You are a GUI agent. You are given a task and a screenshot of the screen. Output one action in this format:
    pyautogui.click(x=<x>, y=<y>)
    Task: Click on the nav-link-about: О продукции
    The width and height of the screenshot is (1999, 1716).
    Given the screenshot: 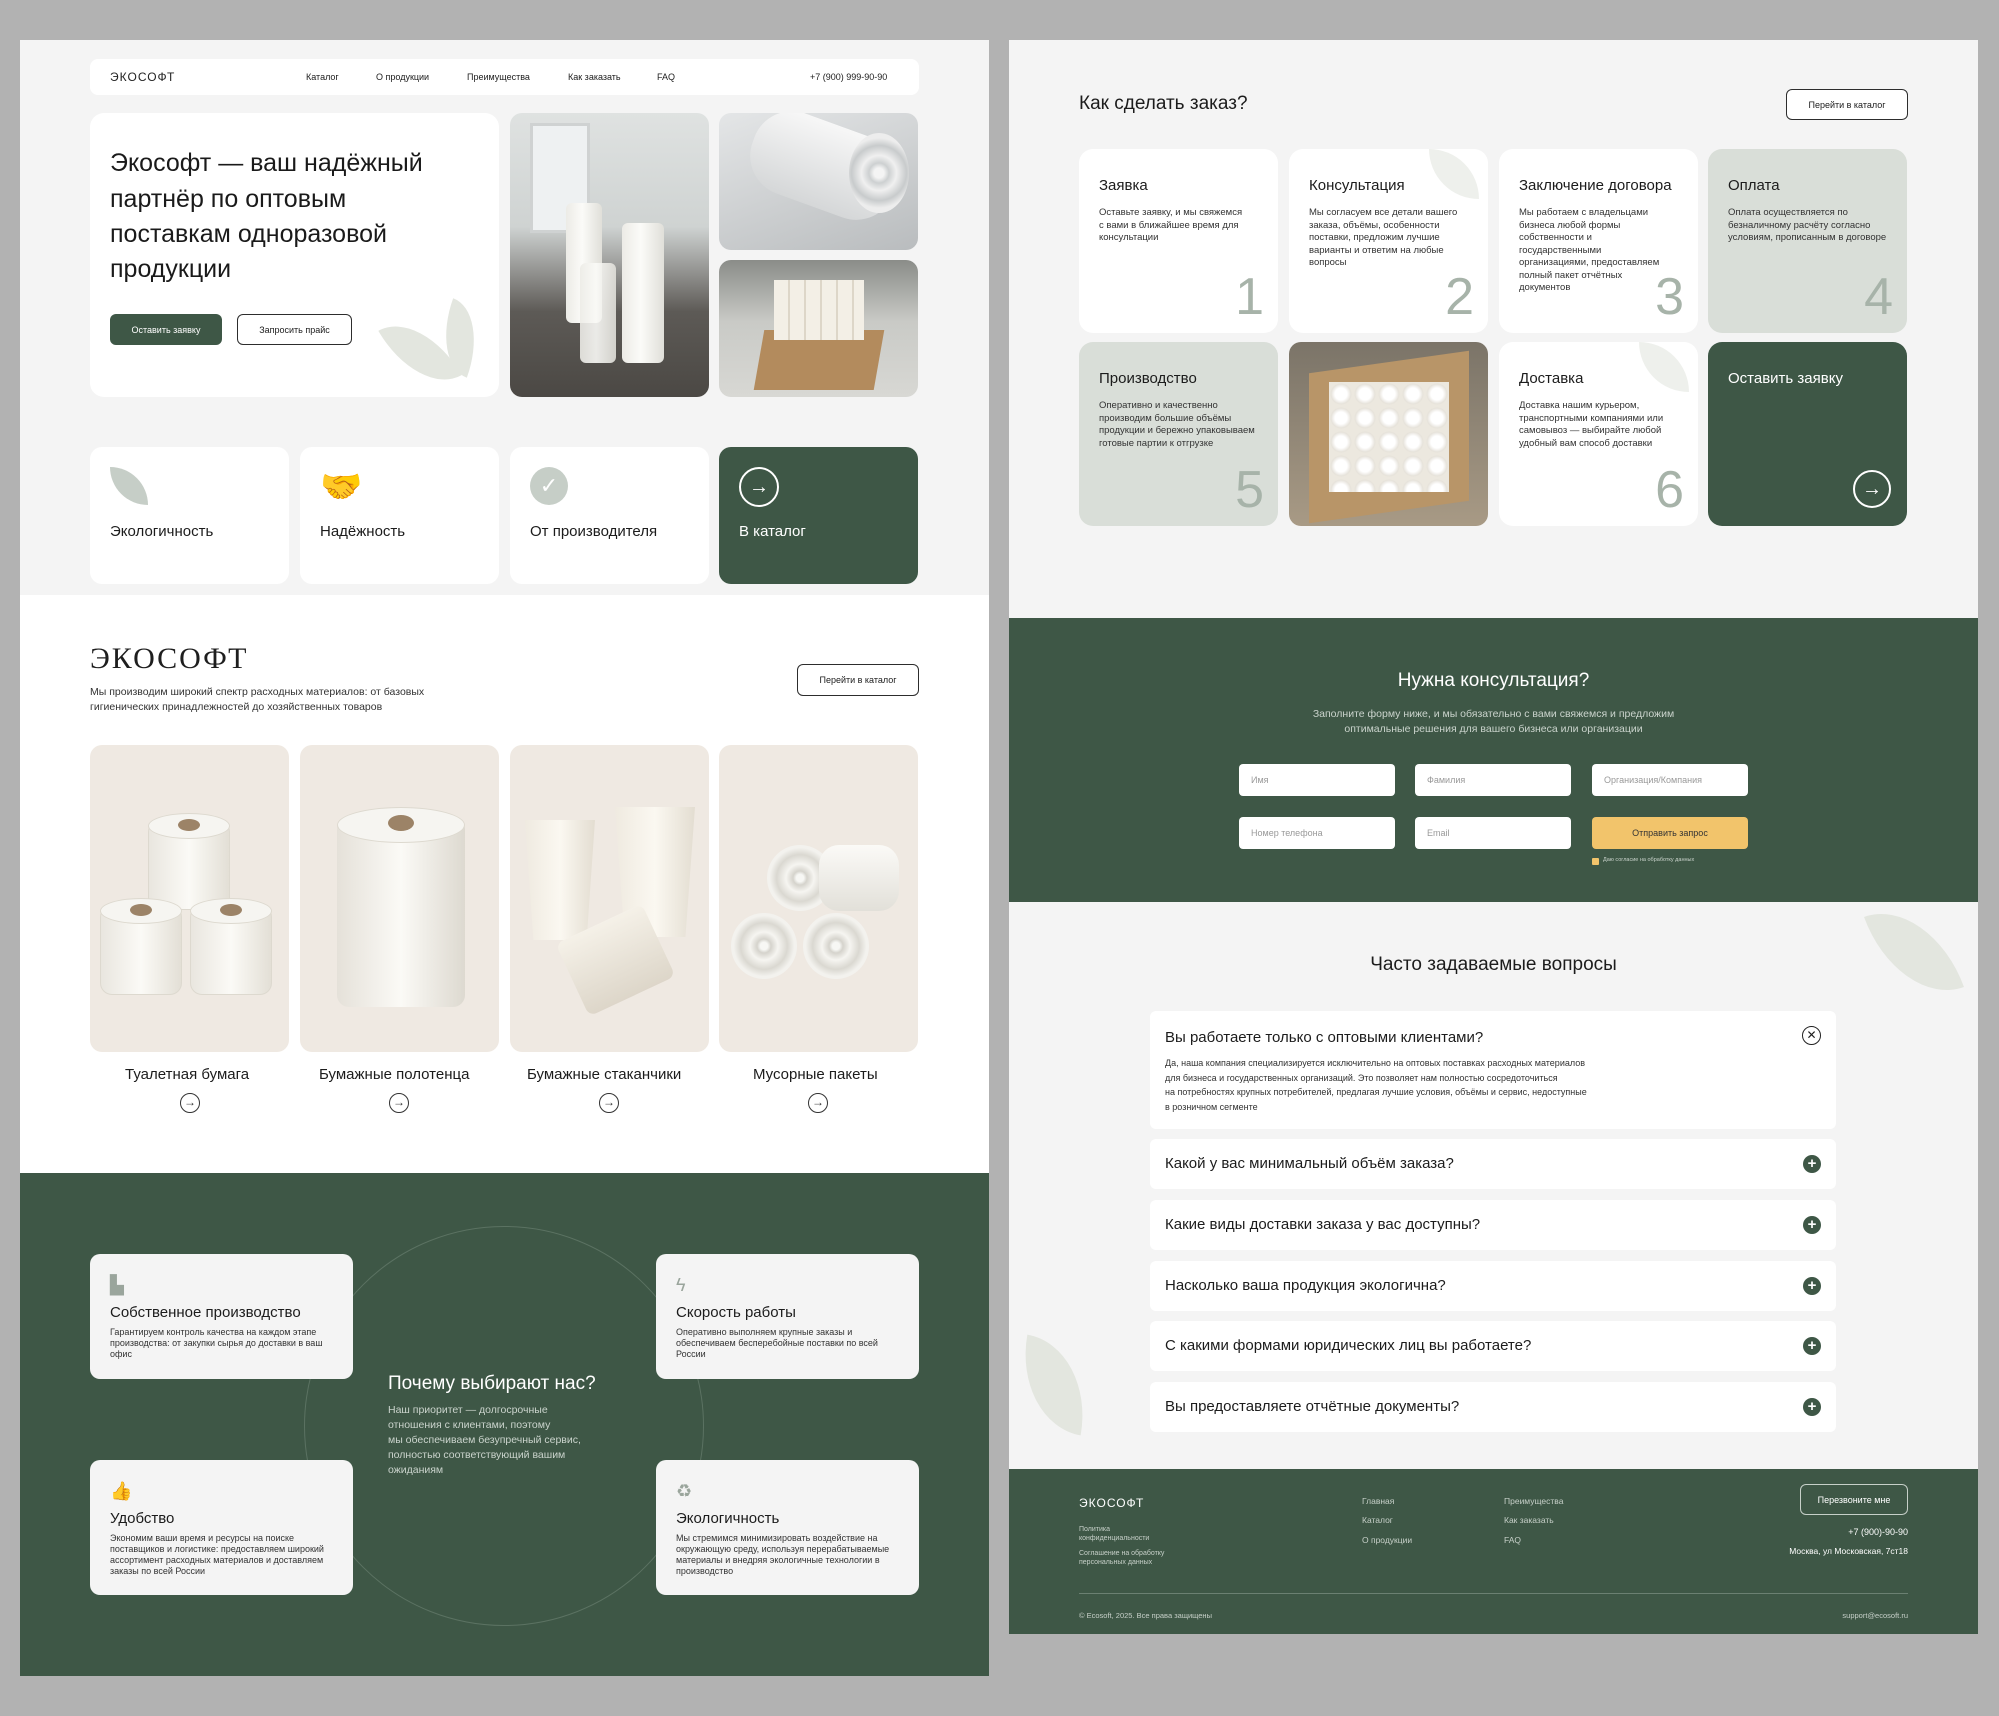 What is the action you would take?
    pyautogui.click(x=402, y=77)
    